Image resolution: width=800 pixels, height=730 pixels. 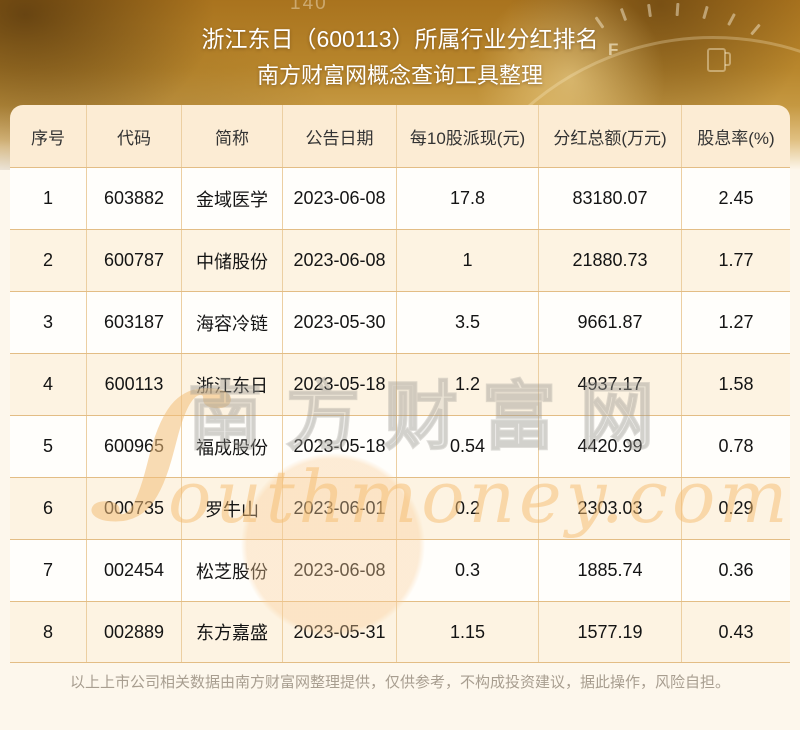 I want to click on table-cell: 中储股份, so click(x=232, y=260).